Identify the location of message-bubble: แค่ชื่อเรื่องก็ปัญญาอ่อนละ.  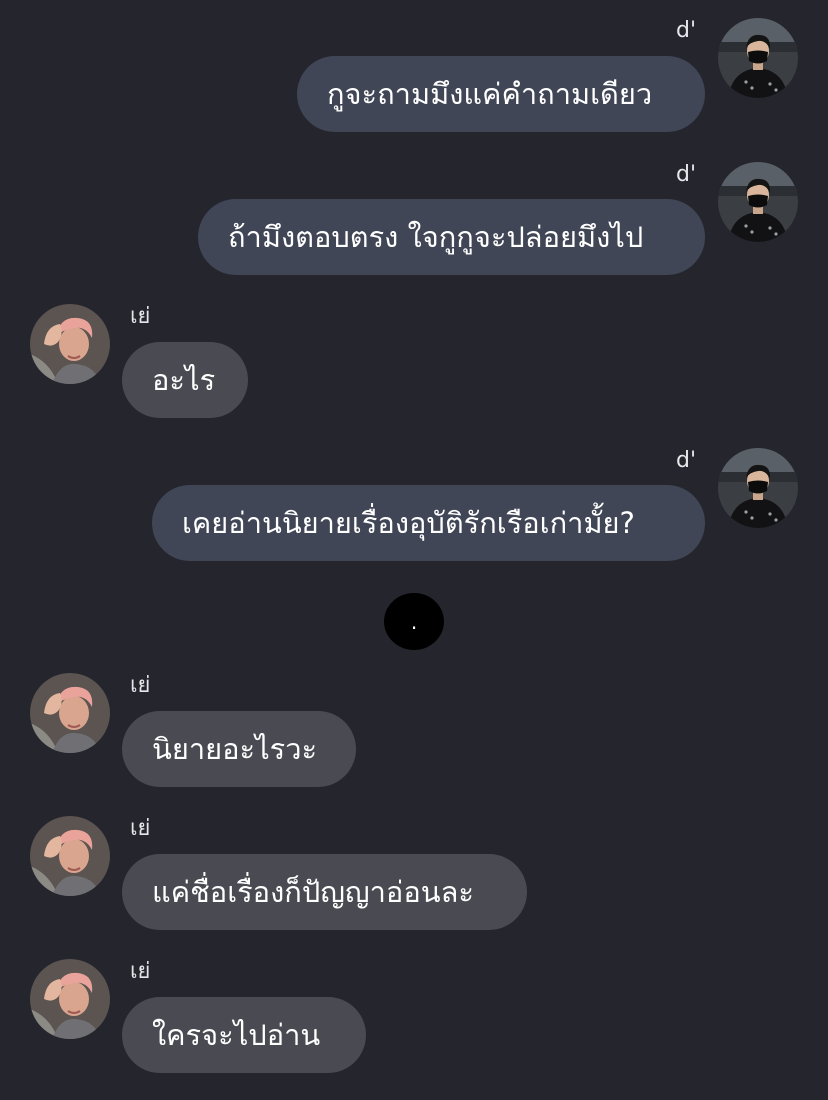
(324, 892).